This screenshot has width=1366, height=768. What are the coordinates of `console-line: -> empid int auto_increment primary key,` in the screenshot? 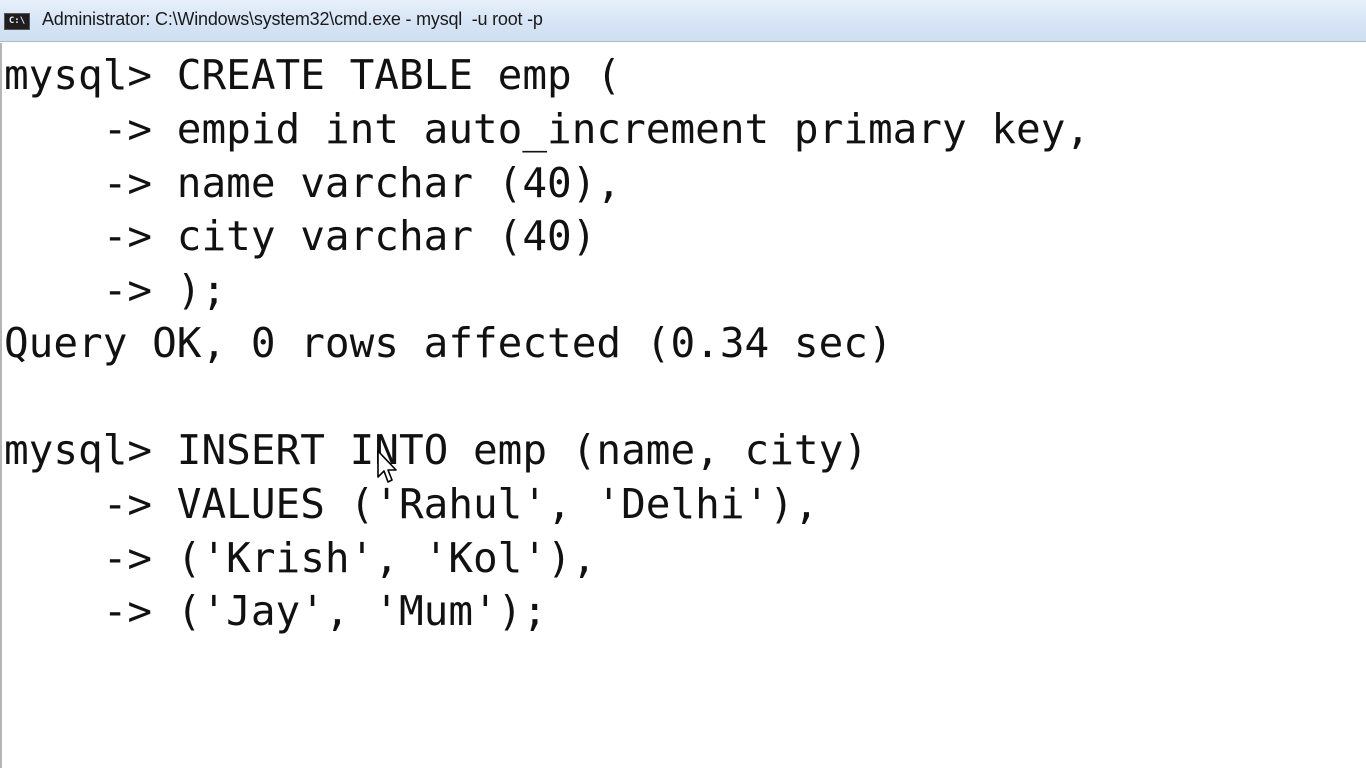 It's located at (547, 129).